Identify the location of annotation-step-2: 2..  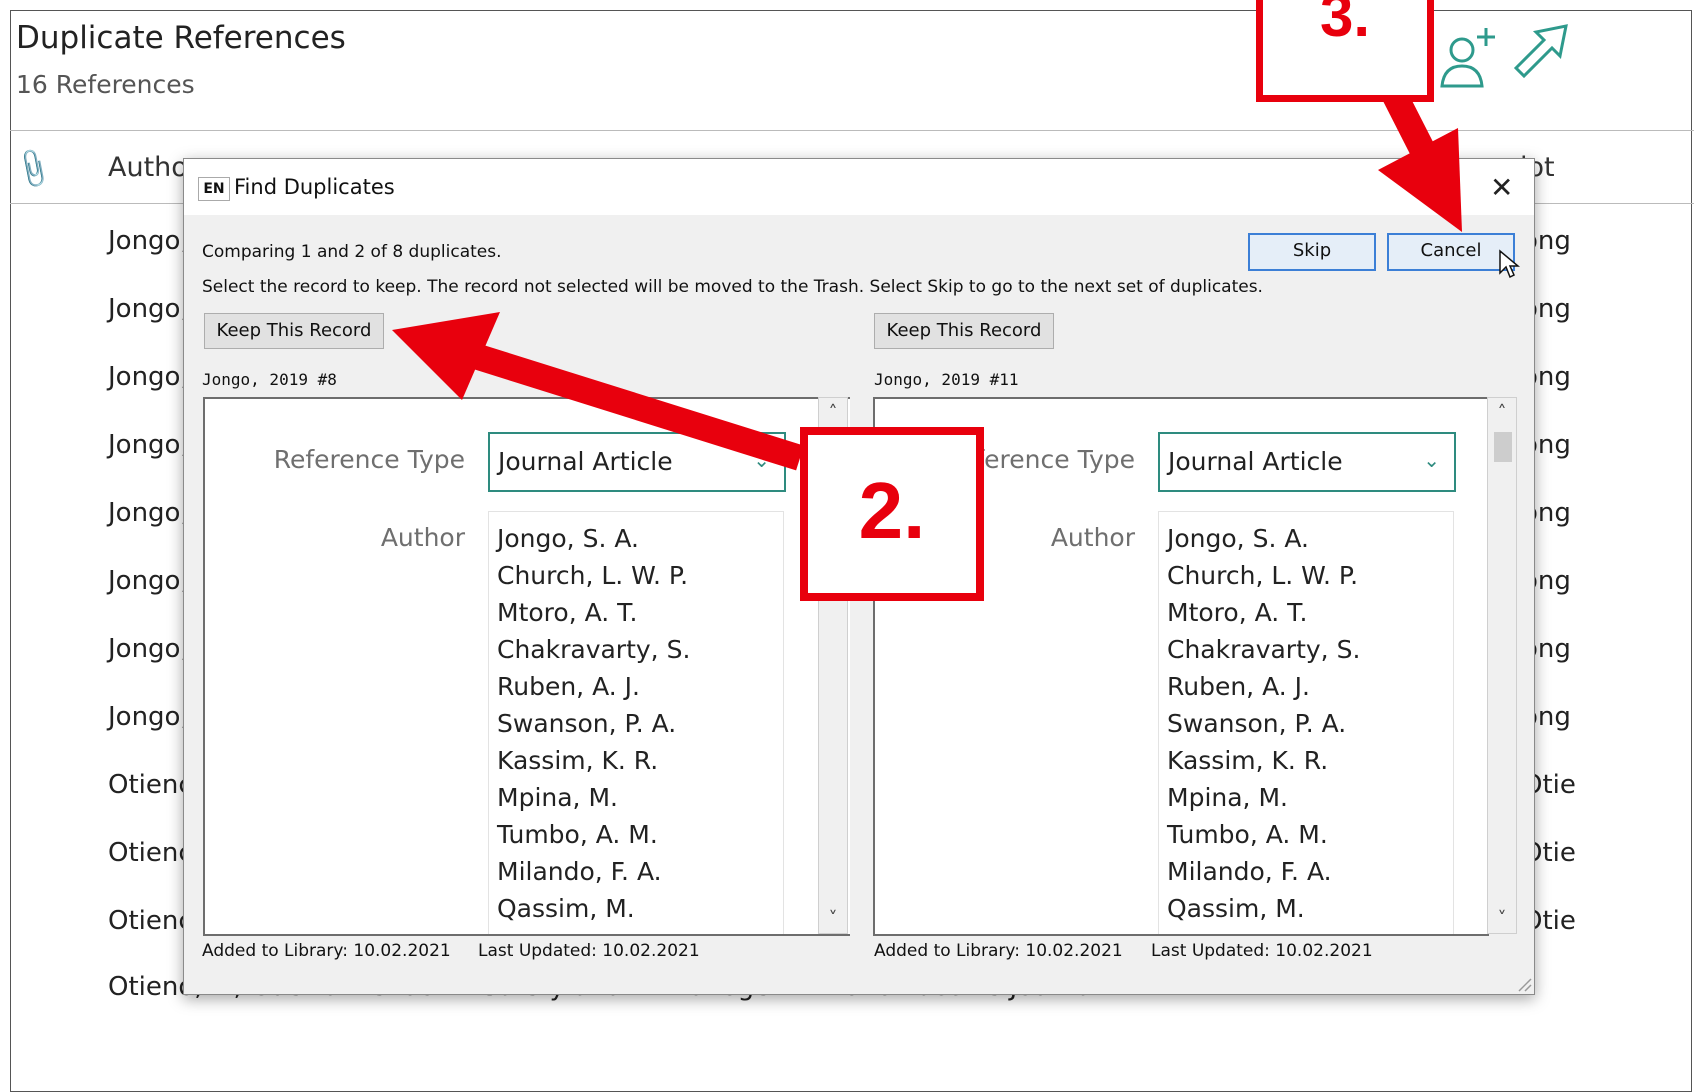
(892, 514).